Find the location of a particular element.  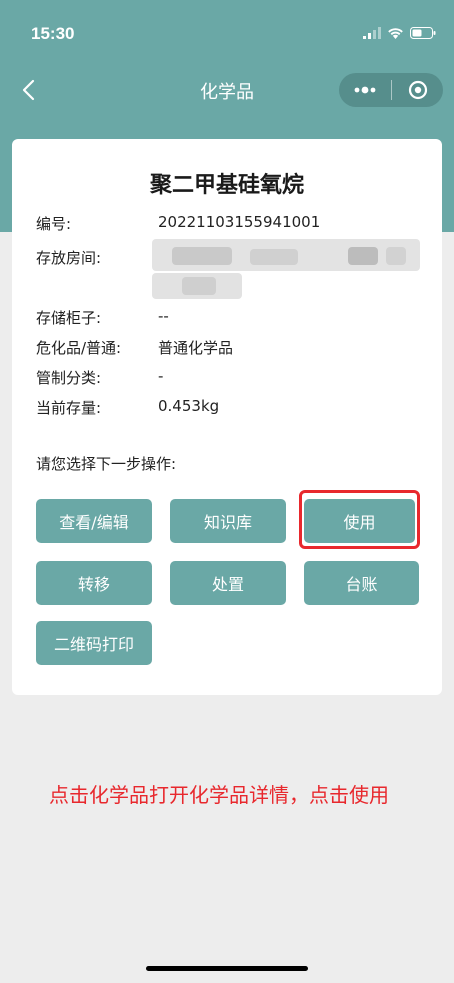

mini-program-capsule is located at coordinates (391, 90).